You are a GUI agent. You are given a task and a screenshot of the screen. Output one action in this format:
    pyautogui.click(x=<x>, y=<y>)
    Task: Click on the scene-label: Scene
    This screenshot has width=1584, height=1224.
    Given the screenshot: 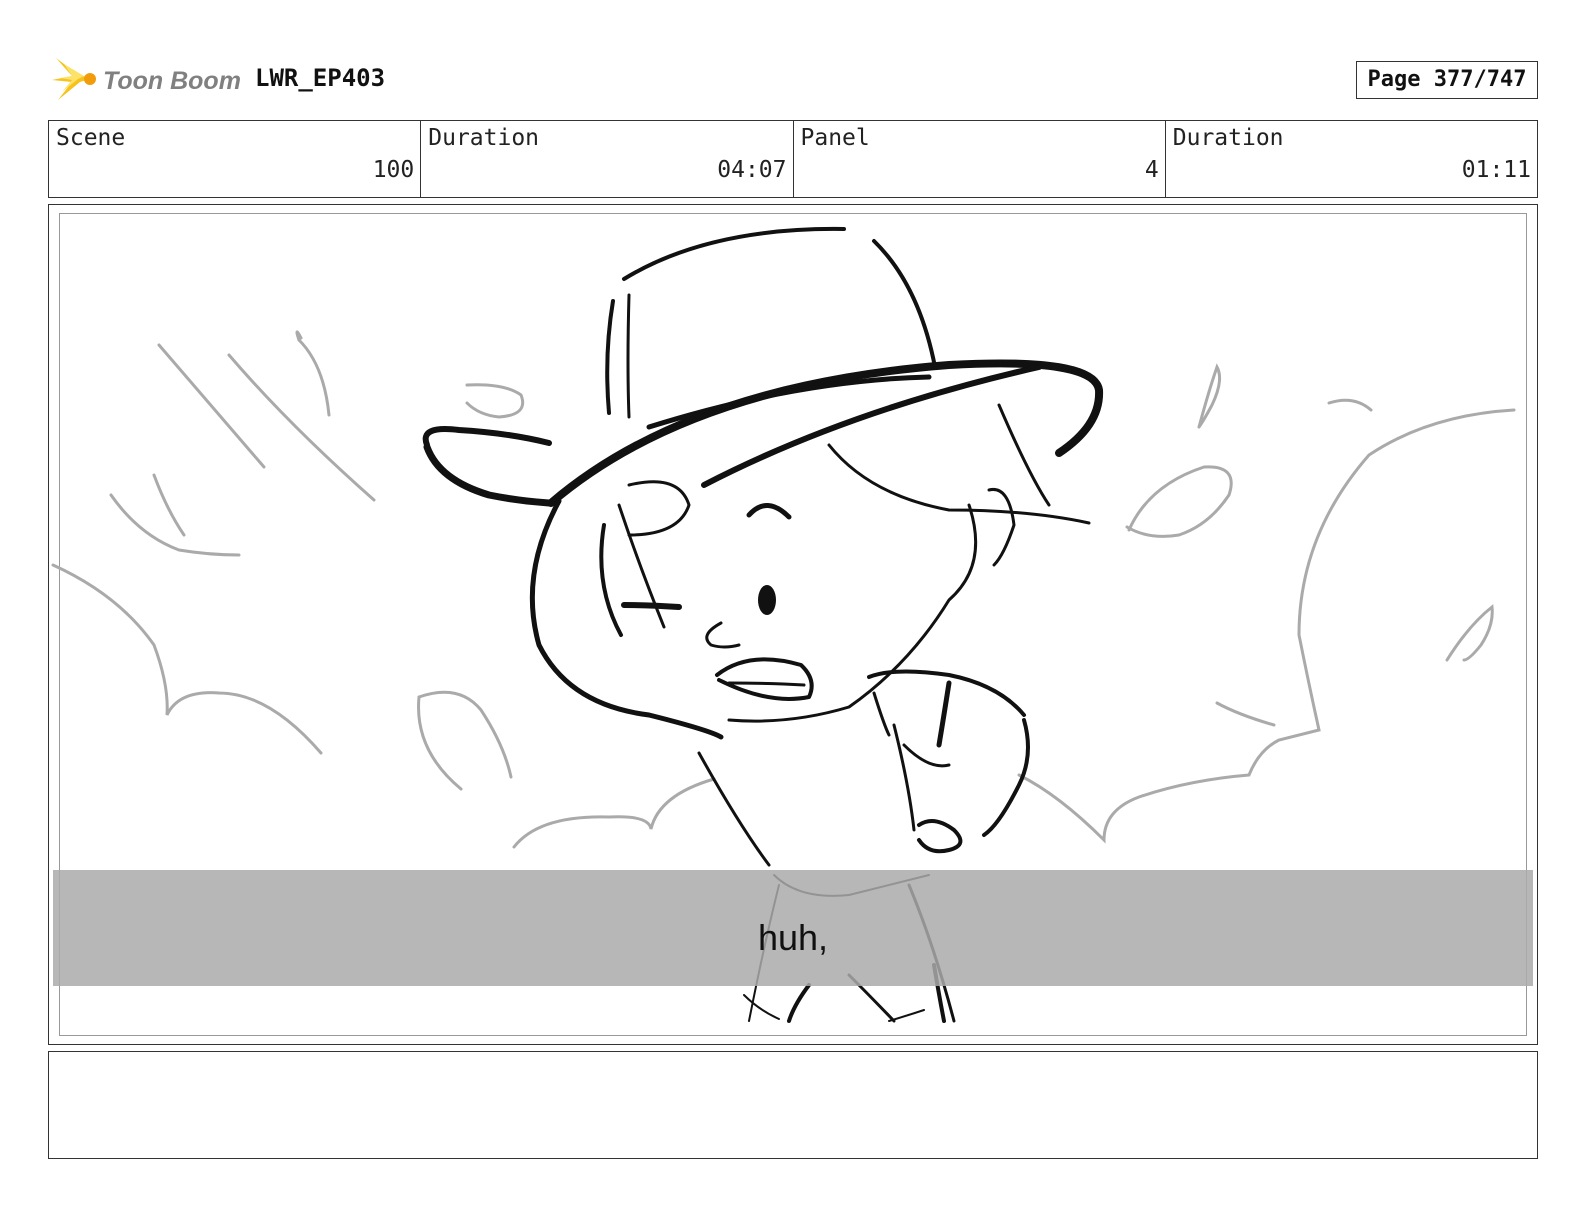 What is the action you would take?
    pyautogui.click(x=91, y=138)
    